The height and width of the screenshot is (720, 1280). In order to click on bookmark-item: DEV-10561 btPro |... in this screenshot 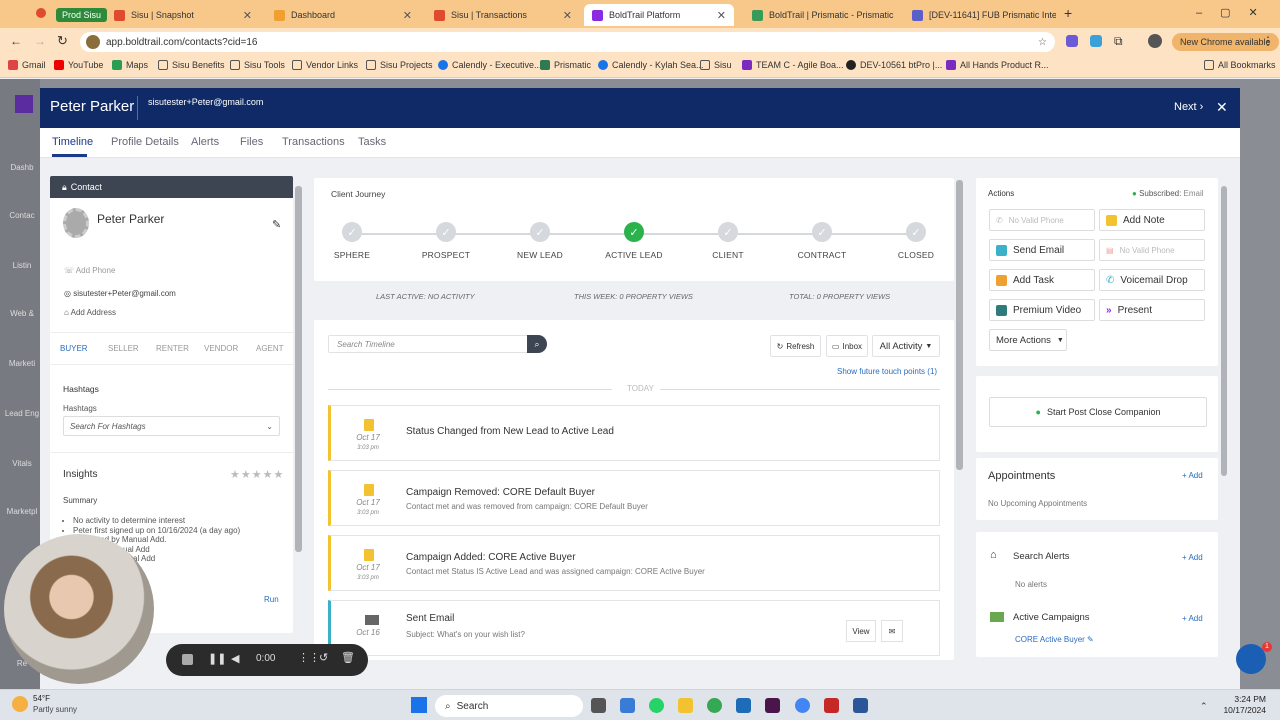, I will do `click(894, 65)`.